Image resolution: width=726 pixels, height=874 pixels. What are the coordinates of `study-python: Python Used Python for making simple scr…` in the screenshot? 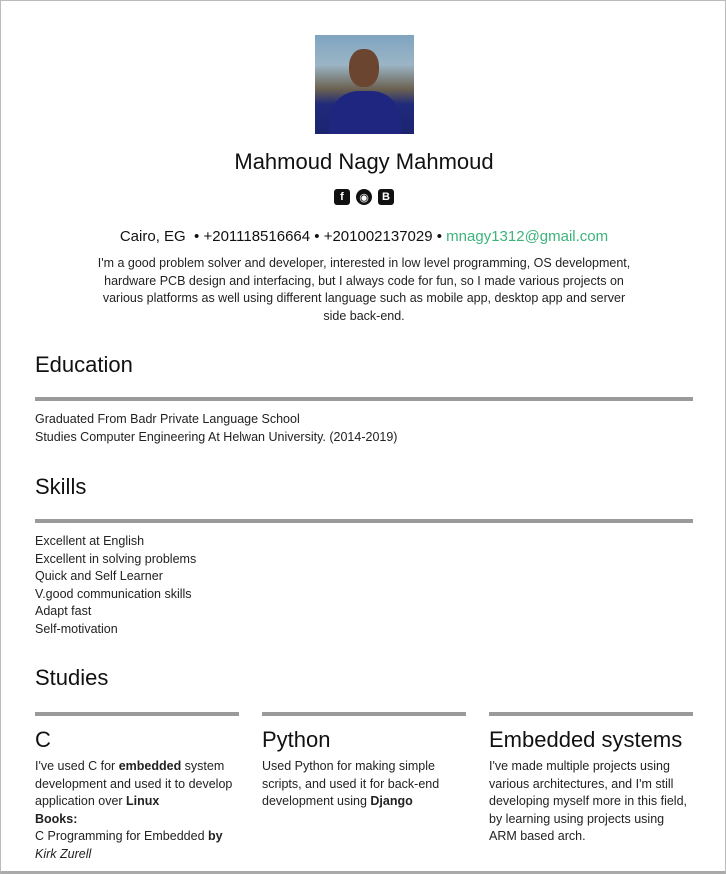 It's located at (364, 761).